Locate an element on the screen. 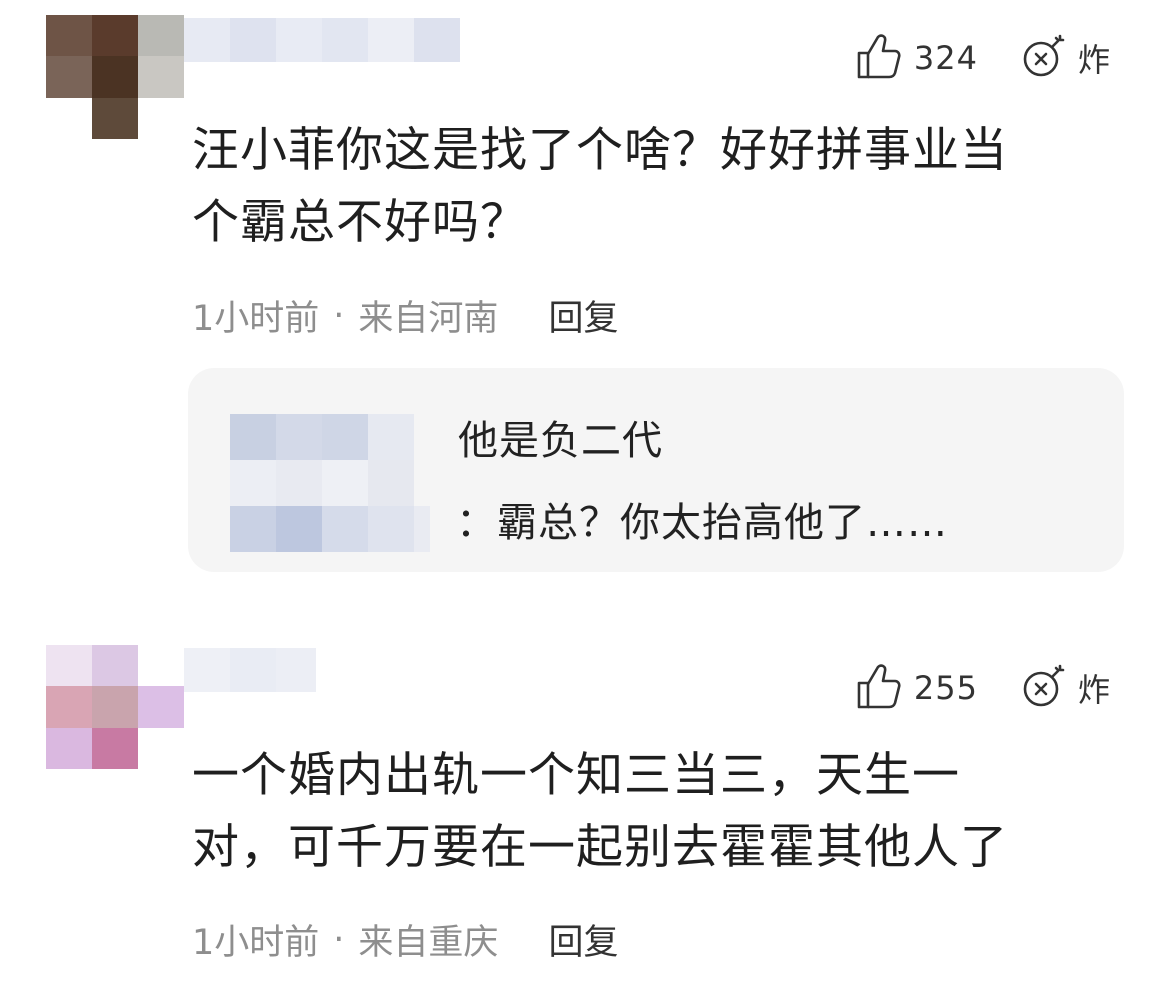 Image resolution: width=1170 pixels, height=981 pixels. like-button: 255 is located at coordinates (917, 688).